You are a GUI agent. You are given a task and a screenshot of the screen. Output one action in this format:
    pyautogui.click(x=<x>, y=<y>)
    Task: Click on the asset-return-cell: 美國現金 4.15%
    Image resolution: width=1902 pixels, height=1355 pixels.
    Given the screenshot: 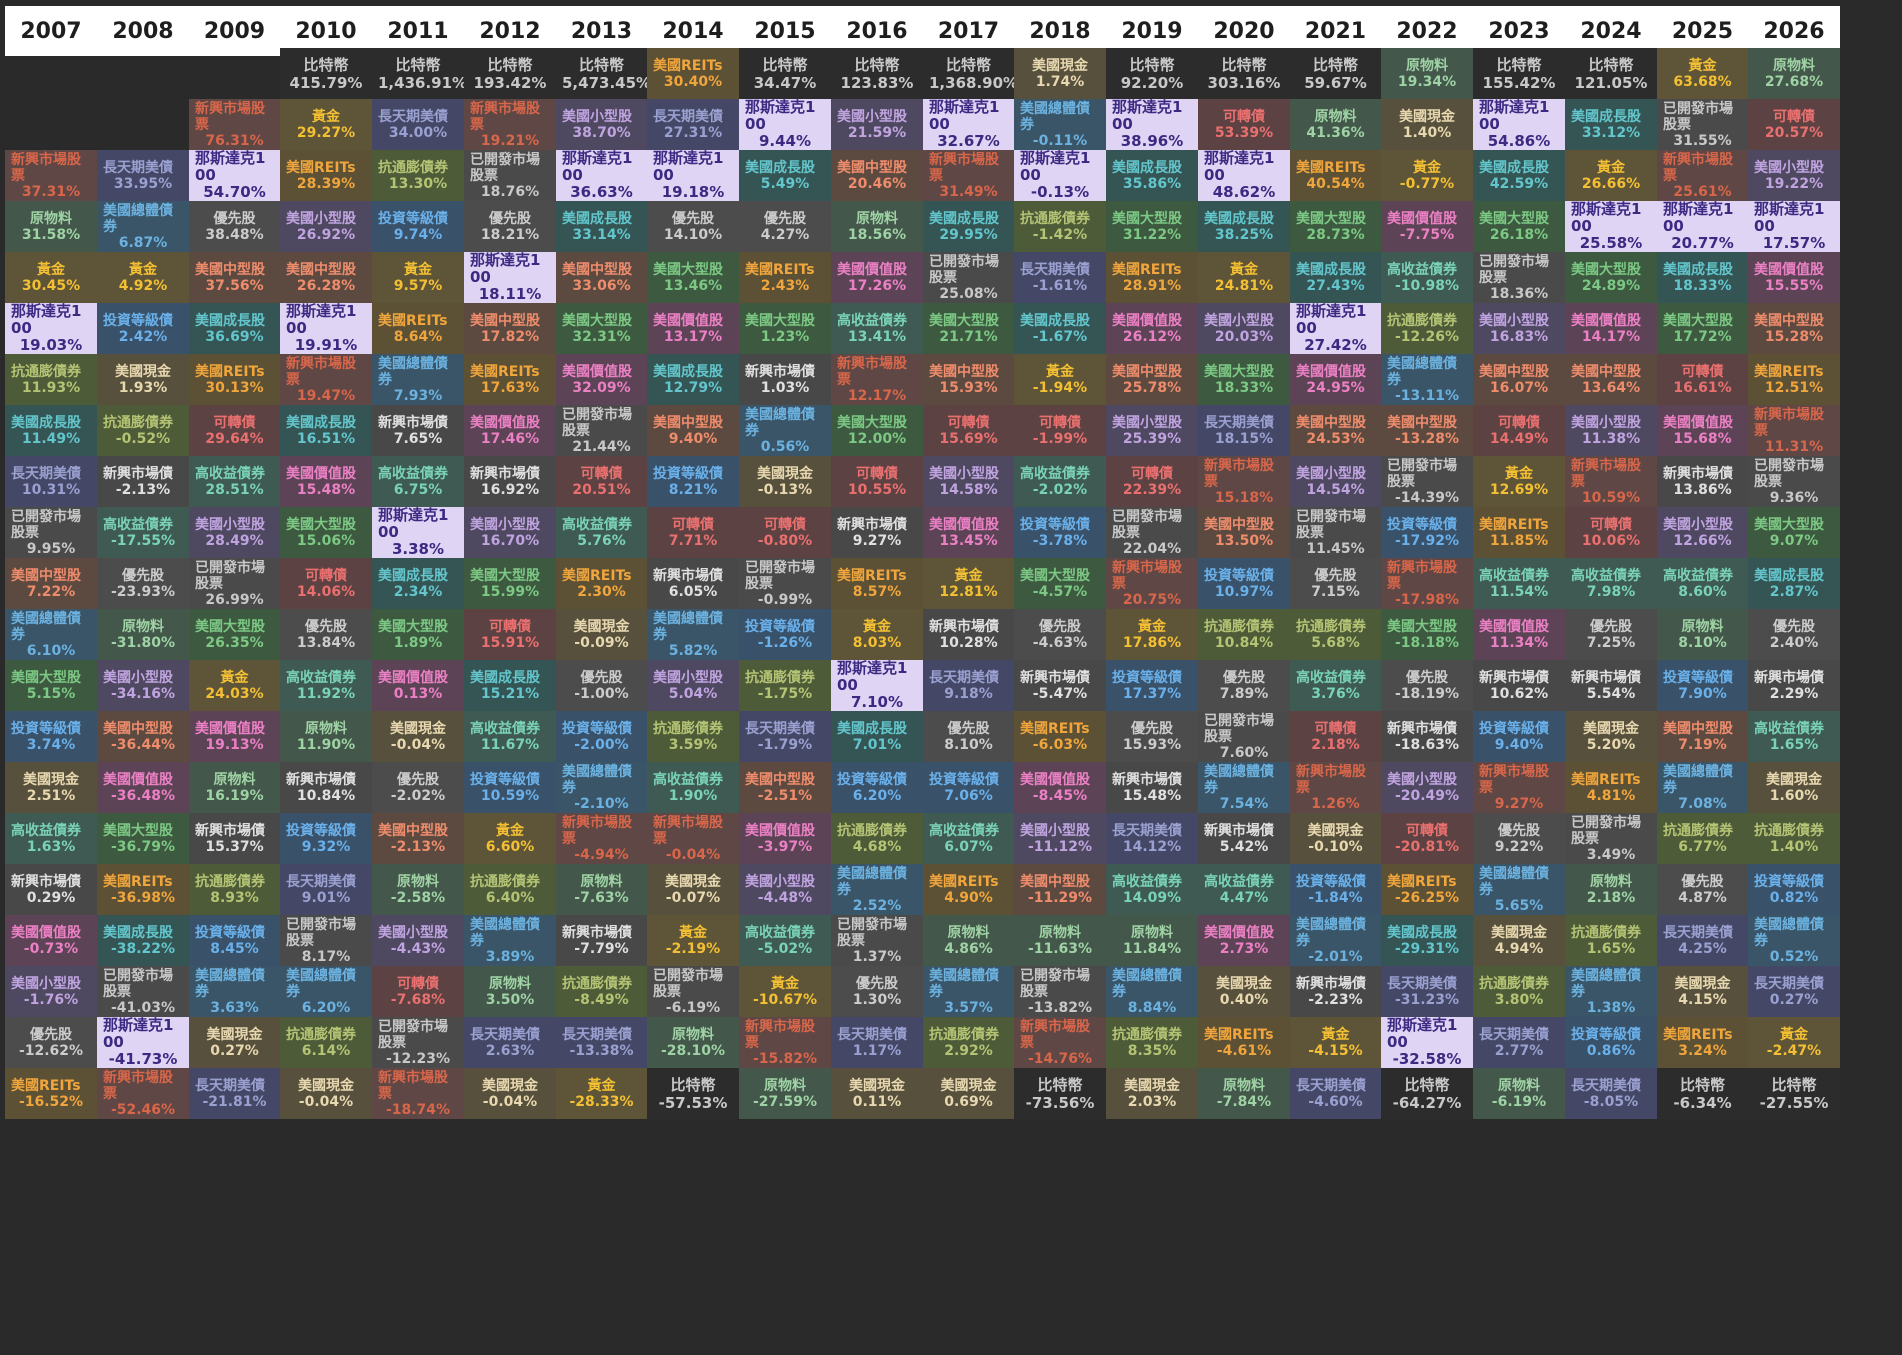 What is the action you would take?
    pyautogui.click(x=1702, y=991)
    